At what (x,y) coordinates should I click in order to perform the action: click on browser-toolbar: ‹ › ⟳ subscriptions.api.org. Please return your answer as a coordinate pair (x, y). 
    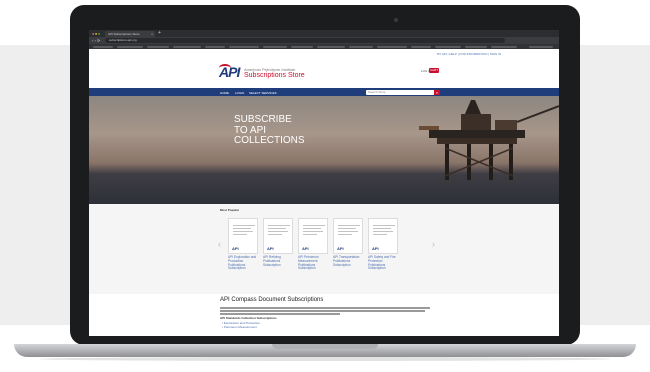
    Looking at the image, I should click on (324, 40).